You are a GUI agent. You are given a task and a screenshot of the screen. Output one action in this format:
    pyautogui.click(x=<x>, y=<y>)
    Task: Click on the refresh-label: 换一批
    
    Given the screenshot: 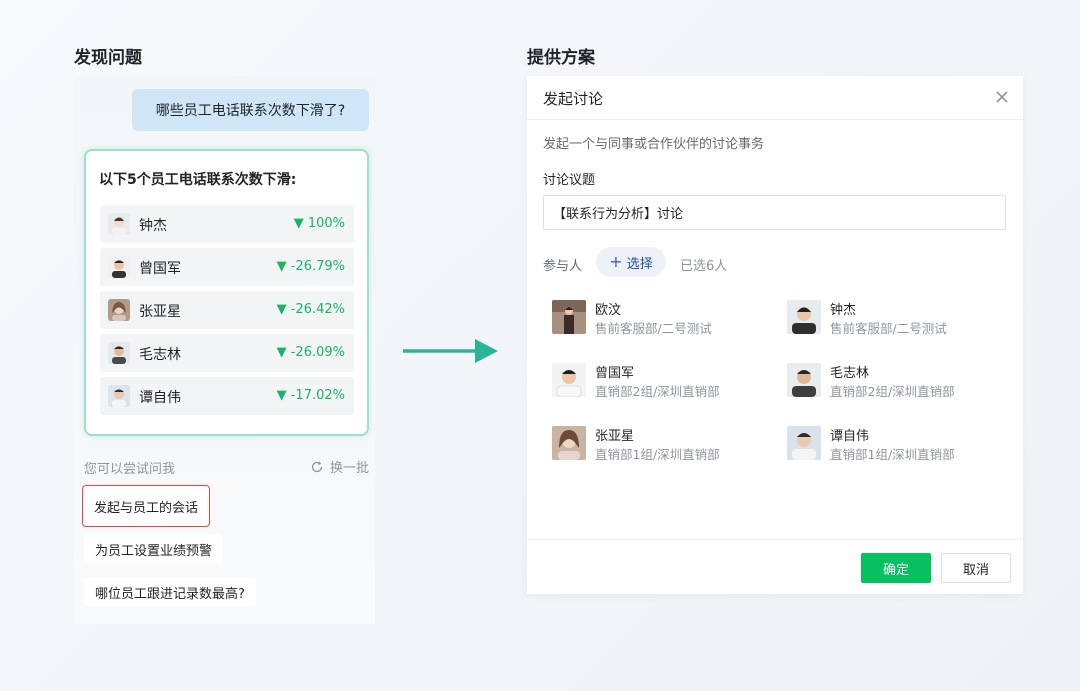 What is the action you would take?
    pyautogui.click(x=349, y=468)
    